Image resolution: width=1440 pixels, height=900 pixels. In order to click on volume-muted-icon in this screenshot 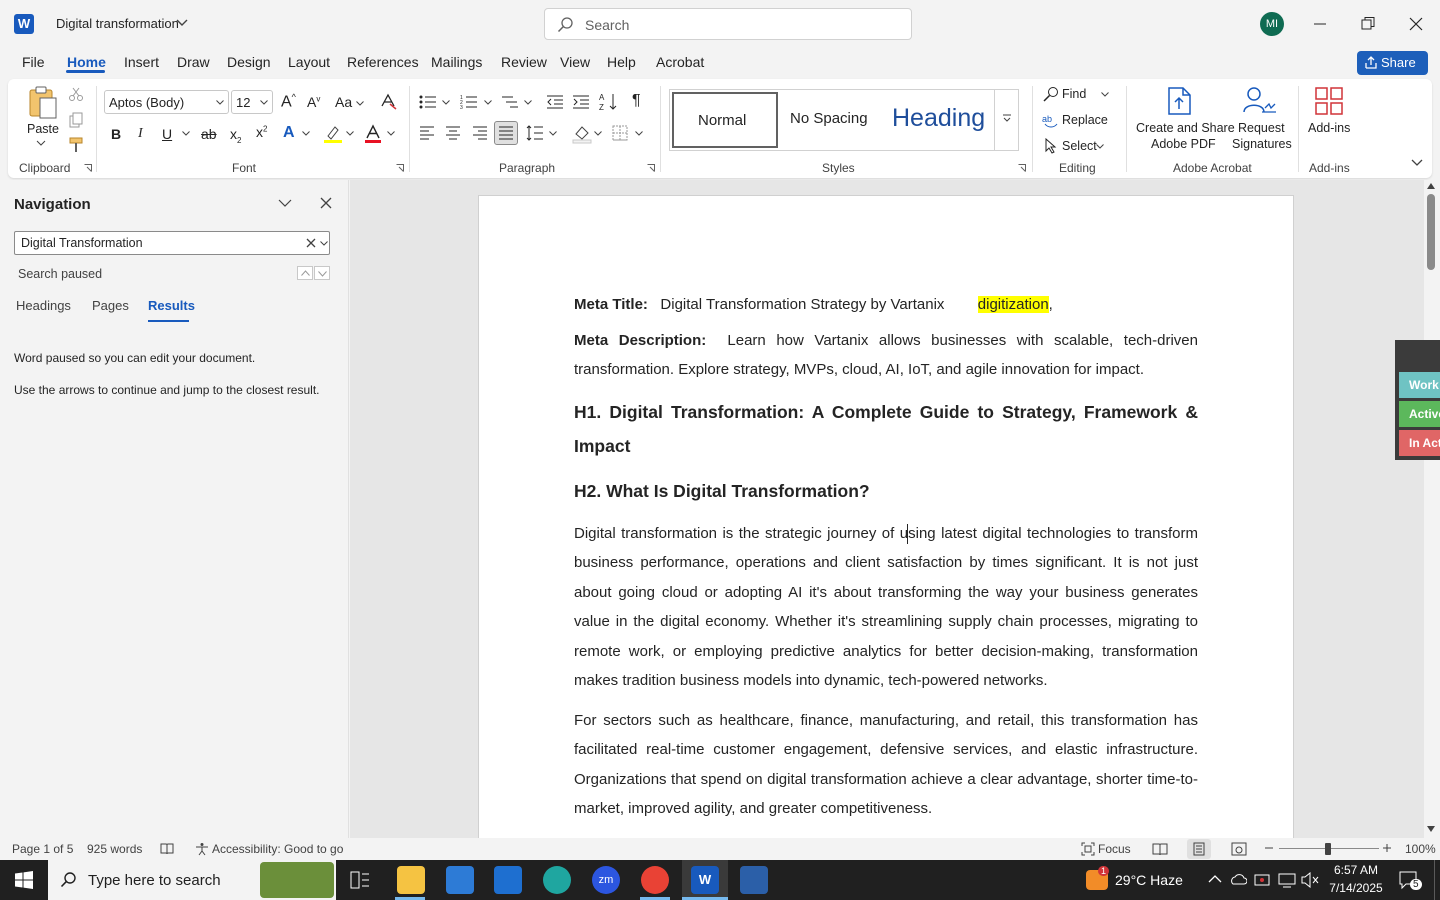, I will do `click(1310, 880)`.